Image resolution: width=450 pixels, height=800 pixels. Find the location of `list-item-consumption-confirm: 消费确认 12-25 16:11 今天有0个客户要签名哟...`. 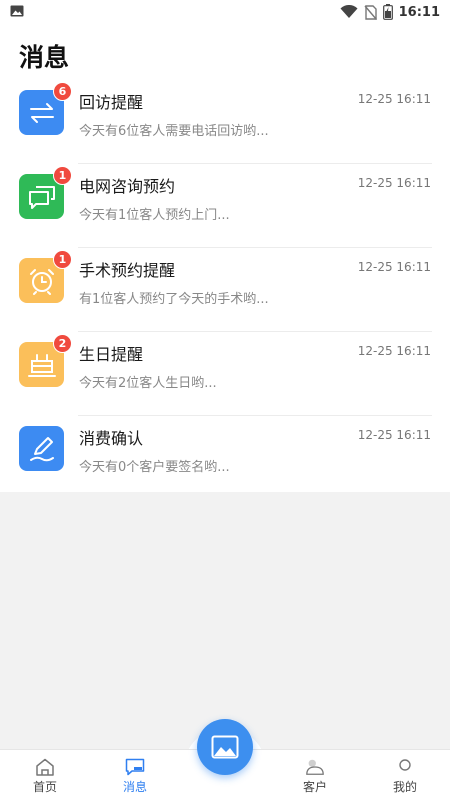

list-item-consumption-confirm: 消费确认 12-25 16:11 今天有0个客户要签名哟... is located at coordinates (225, 458).